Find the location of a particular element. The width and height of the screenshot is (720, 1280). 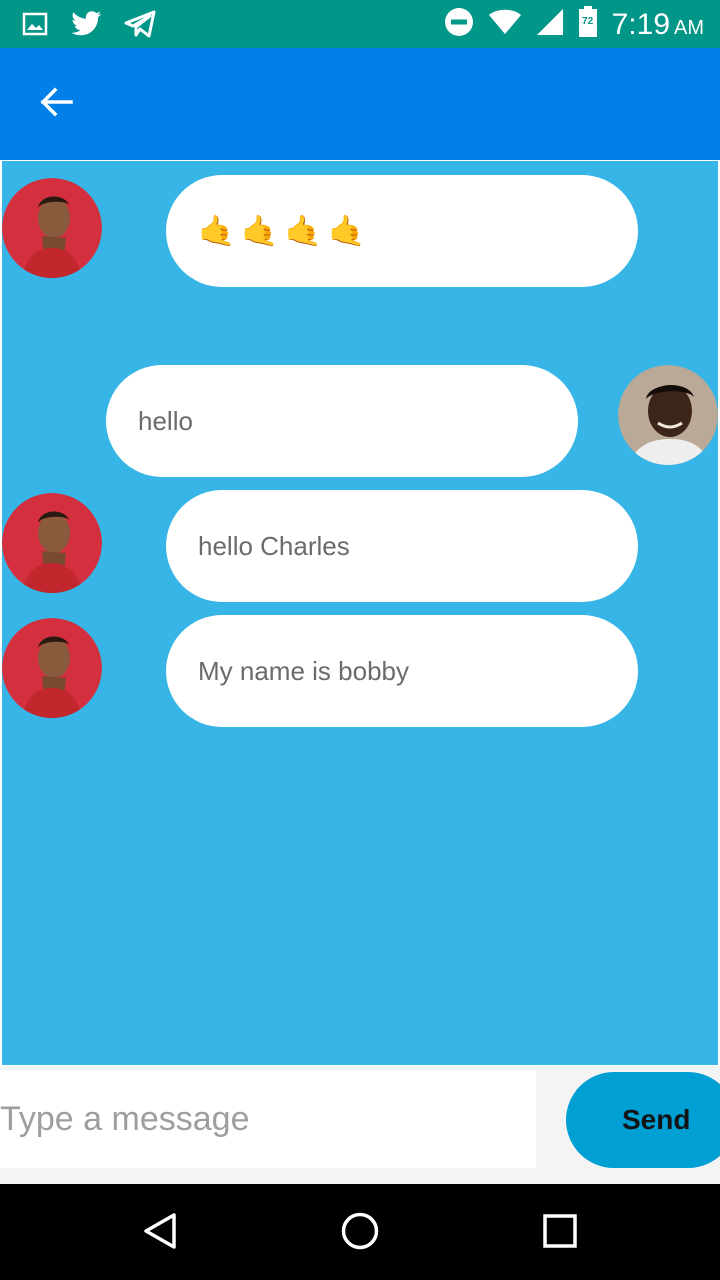

message-text: hello Charles is located at coordinates (274, 545).